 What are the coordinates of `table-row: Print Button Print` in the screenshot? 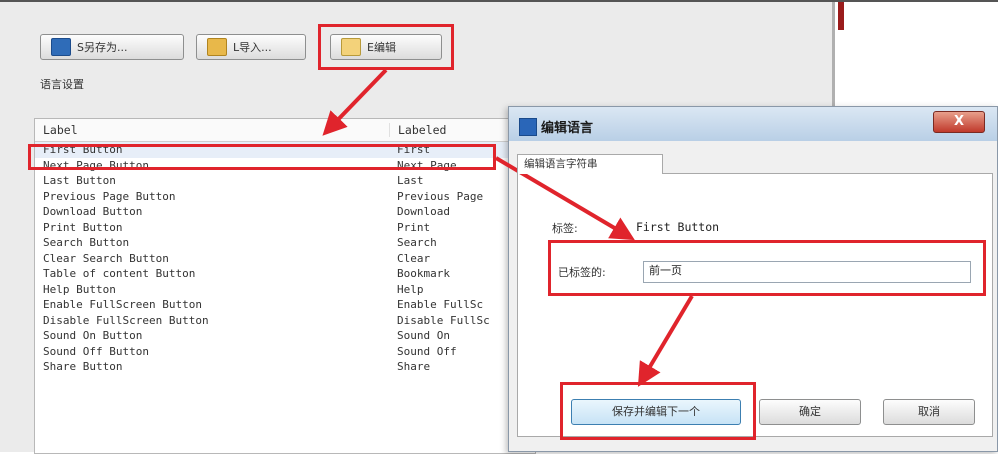 It's located at (285, 228).